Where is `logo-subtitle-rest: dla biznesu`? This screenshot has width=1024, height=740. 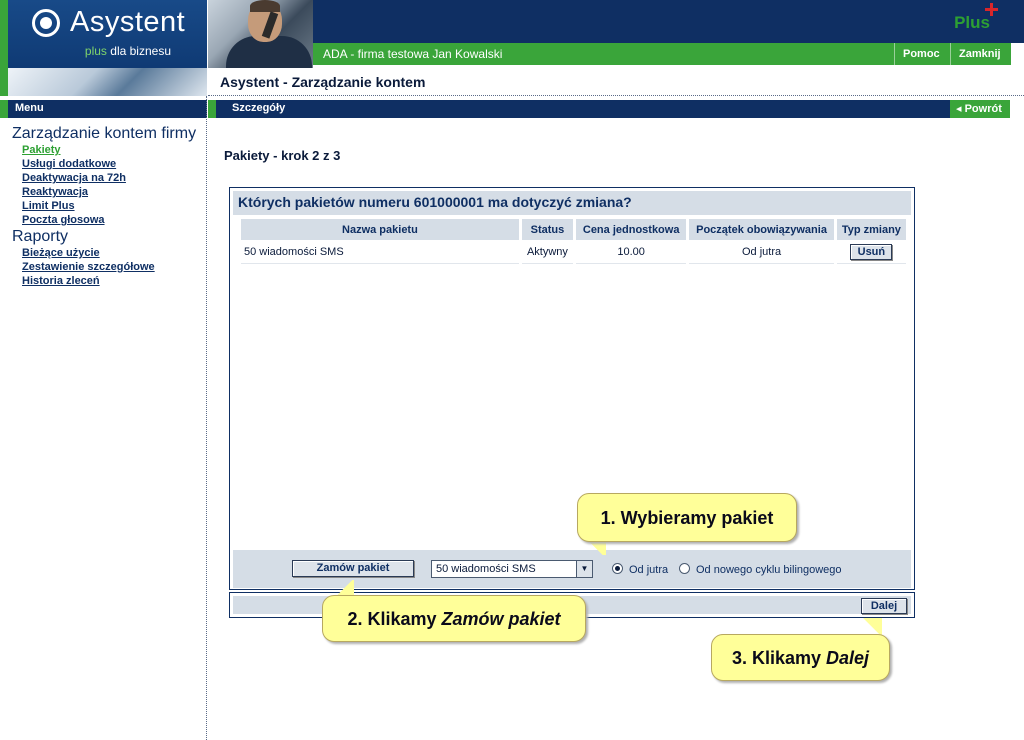 logo-subtitle-rest: dla biznesu is located at coordinates (140, 51).